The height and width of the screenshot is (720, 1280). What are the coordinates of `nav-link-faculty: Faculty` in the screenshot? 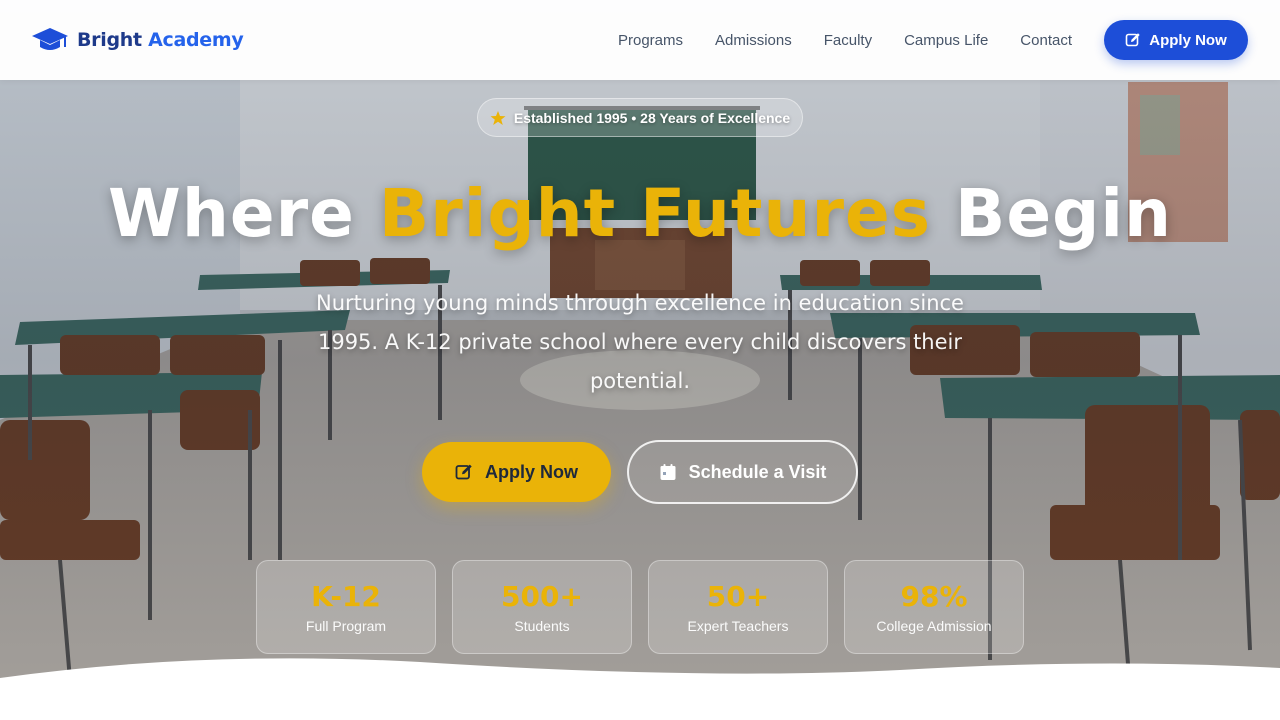 It's located at (848, 40).